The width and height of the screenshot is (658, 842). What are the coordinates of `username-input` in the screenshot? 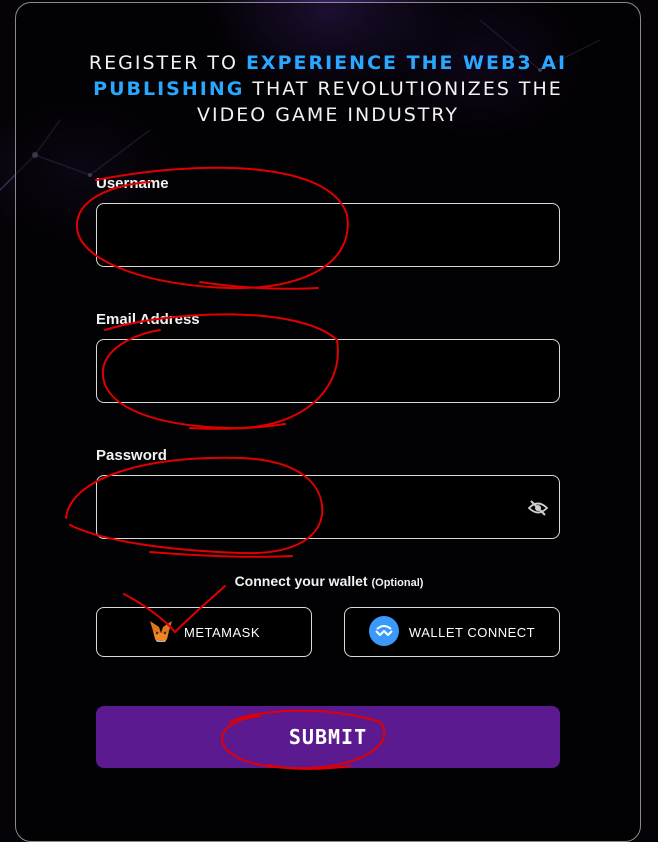 It's located at (328, 235).